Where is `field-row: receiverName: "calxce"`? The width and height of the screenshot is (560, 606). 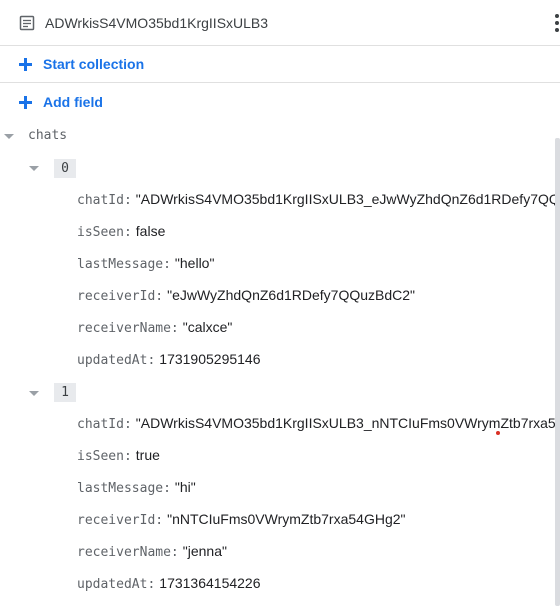
field-row: receiverName: "calxce" is located at coordinates (154, 329).